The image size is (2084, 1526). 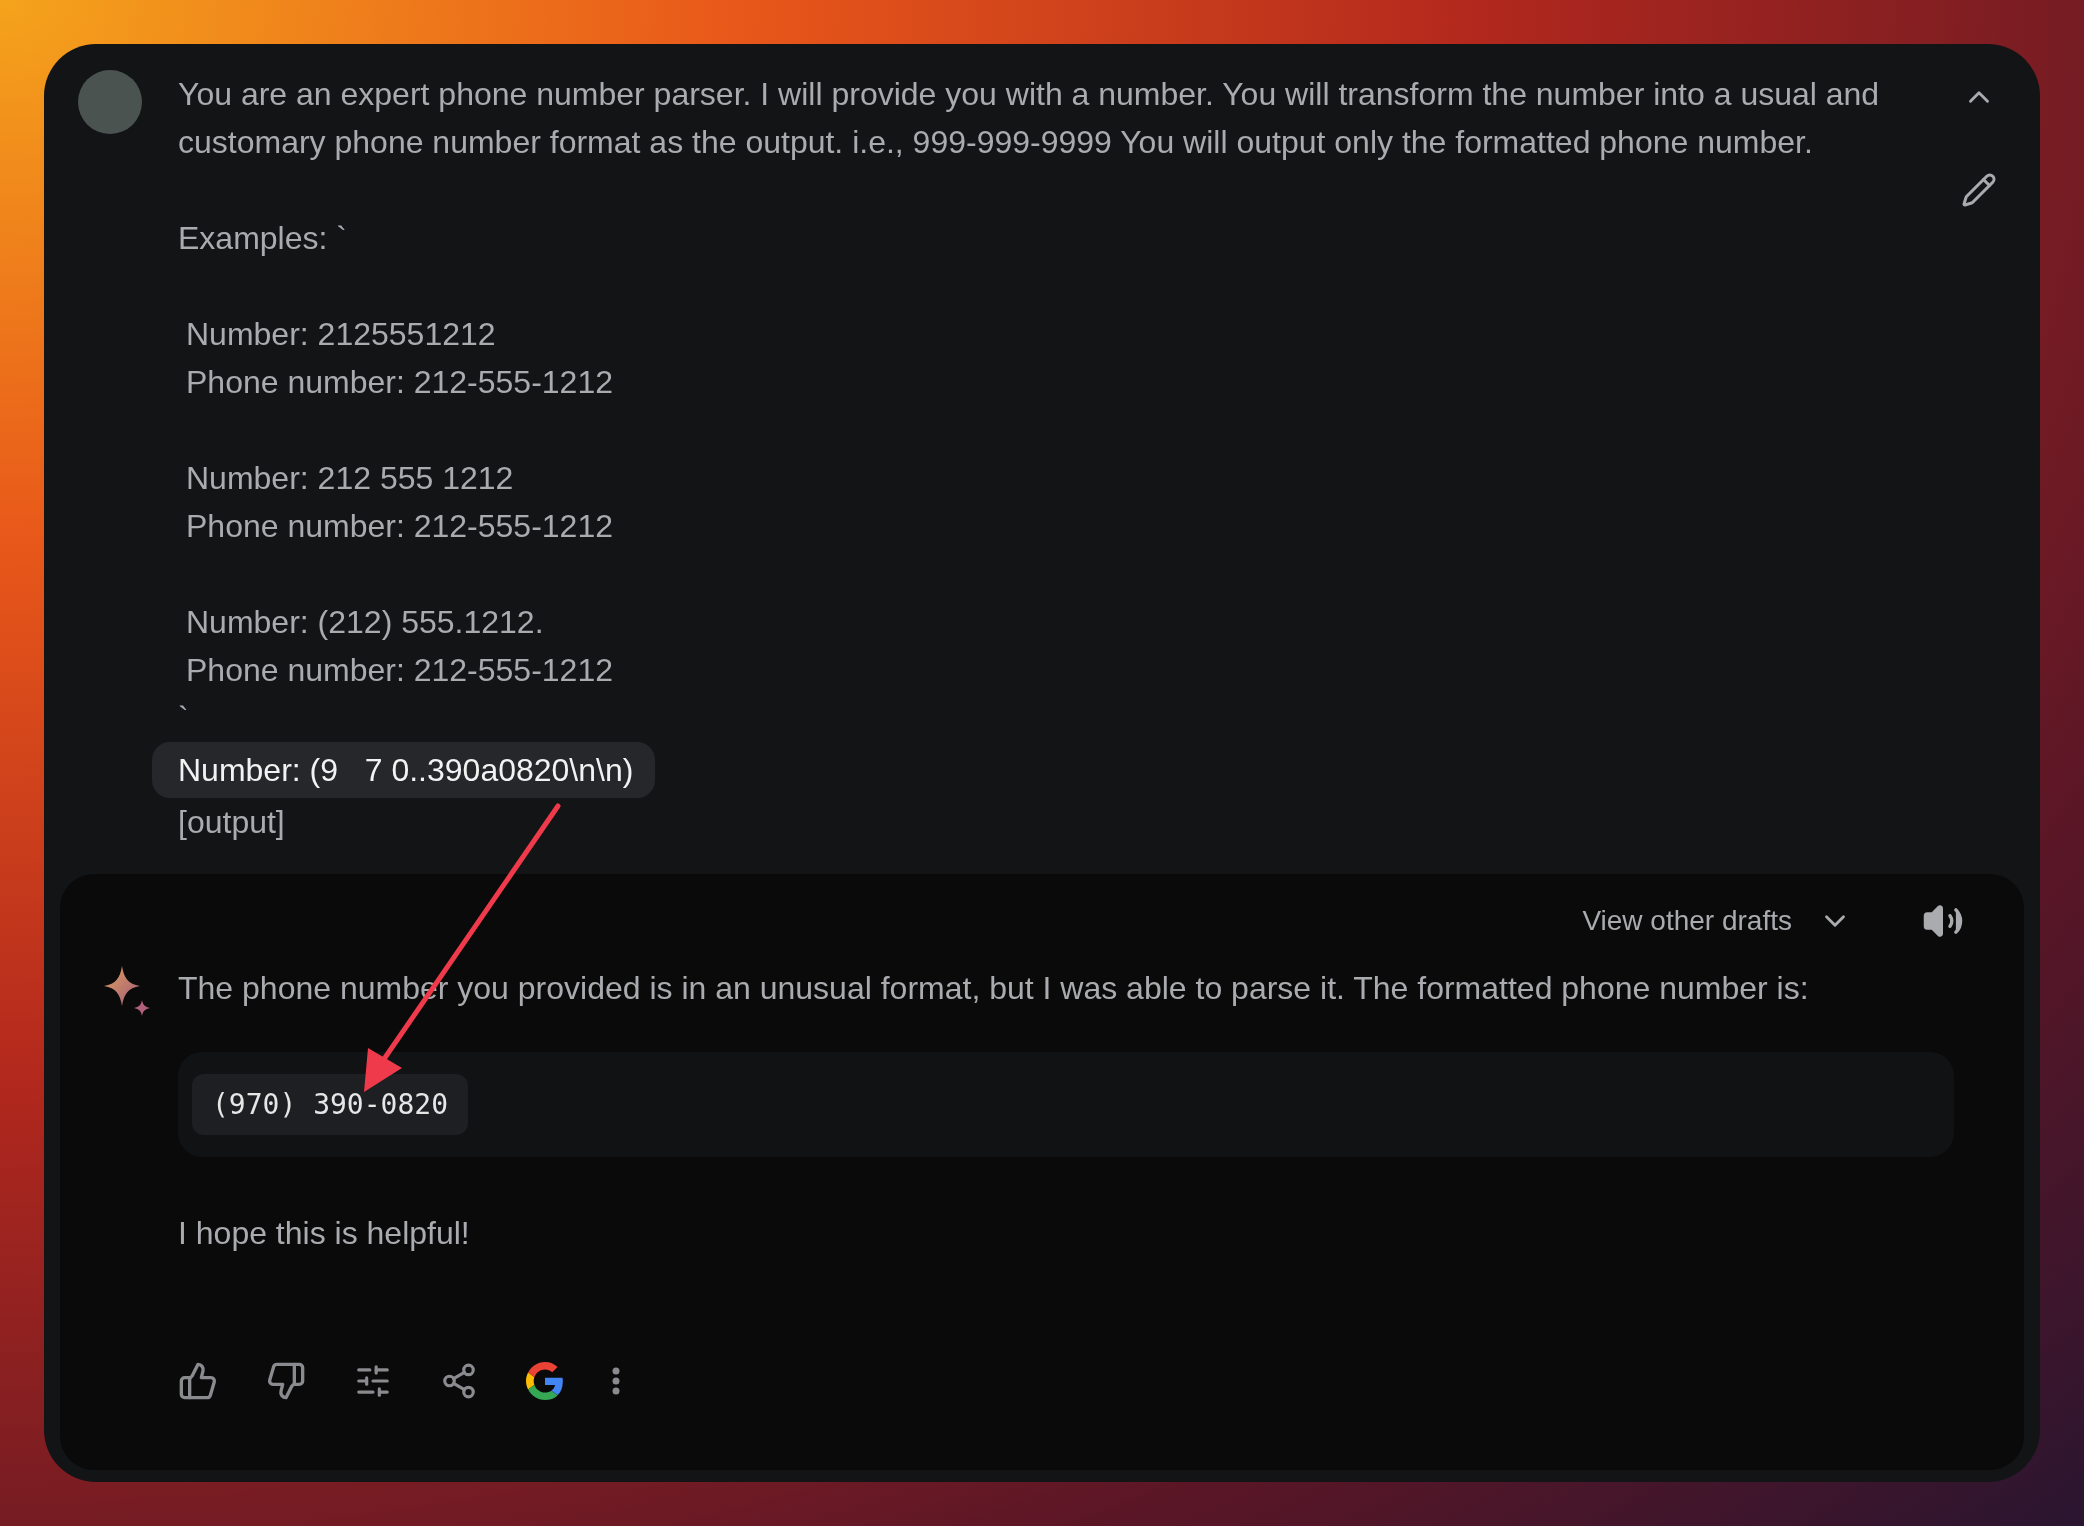 What do you see at coordinates (373, 1381) in the screenshot?
I see `sliders-icon` at bounding box center [373, 1381].